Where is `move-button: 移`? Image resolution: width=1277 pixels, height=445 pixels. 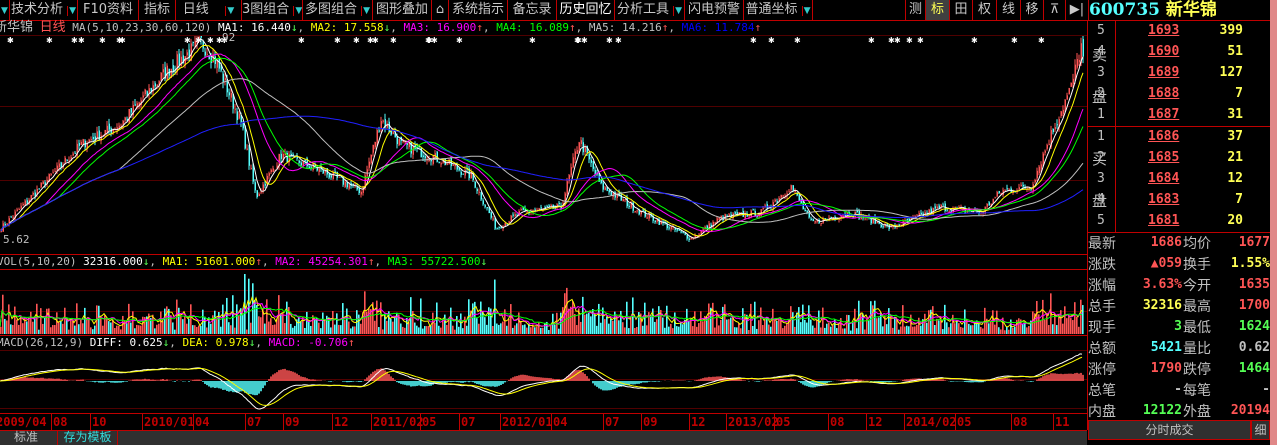
move-button: 移 is located at coordinates (1032, 10).